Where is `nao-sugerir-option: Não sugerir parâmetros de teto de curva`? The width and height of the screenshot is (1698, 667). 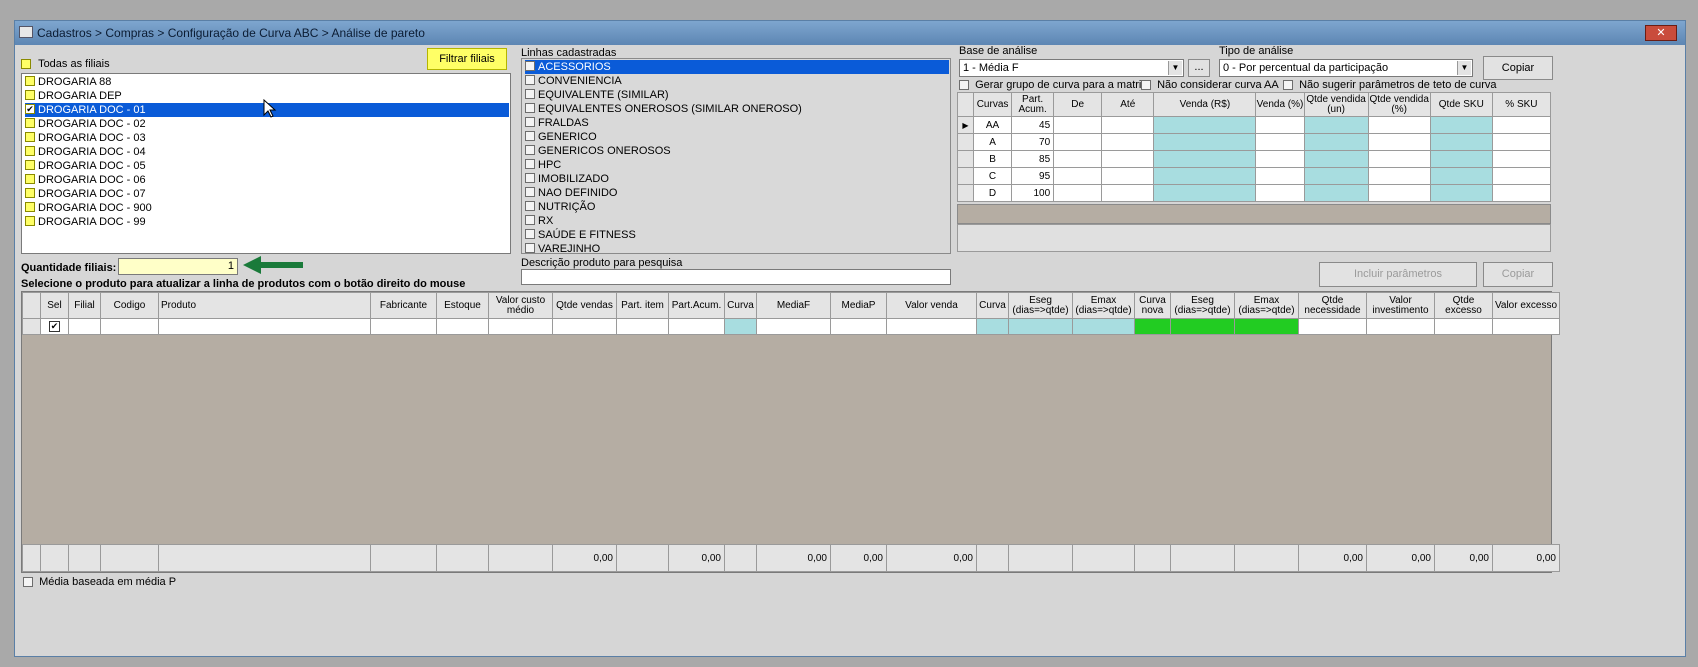
nao-sugerir-option: Não sugerir parâmetros de teto de curva is located at coordinates (1390, 85).